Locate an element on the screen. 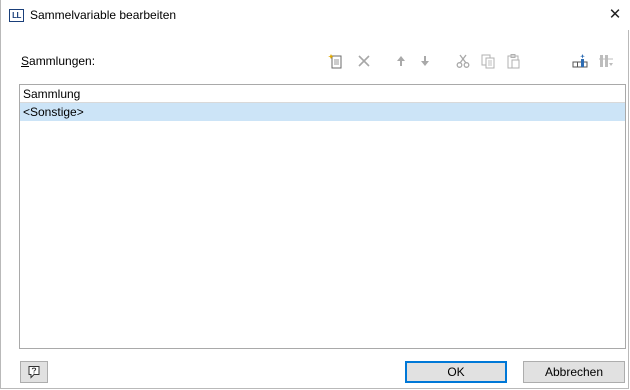  copy-button is located at coordinates (488, 61).